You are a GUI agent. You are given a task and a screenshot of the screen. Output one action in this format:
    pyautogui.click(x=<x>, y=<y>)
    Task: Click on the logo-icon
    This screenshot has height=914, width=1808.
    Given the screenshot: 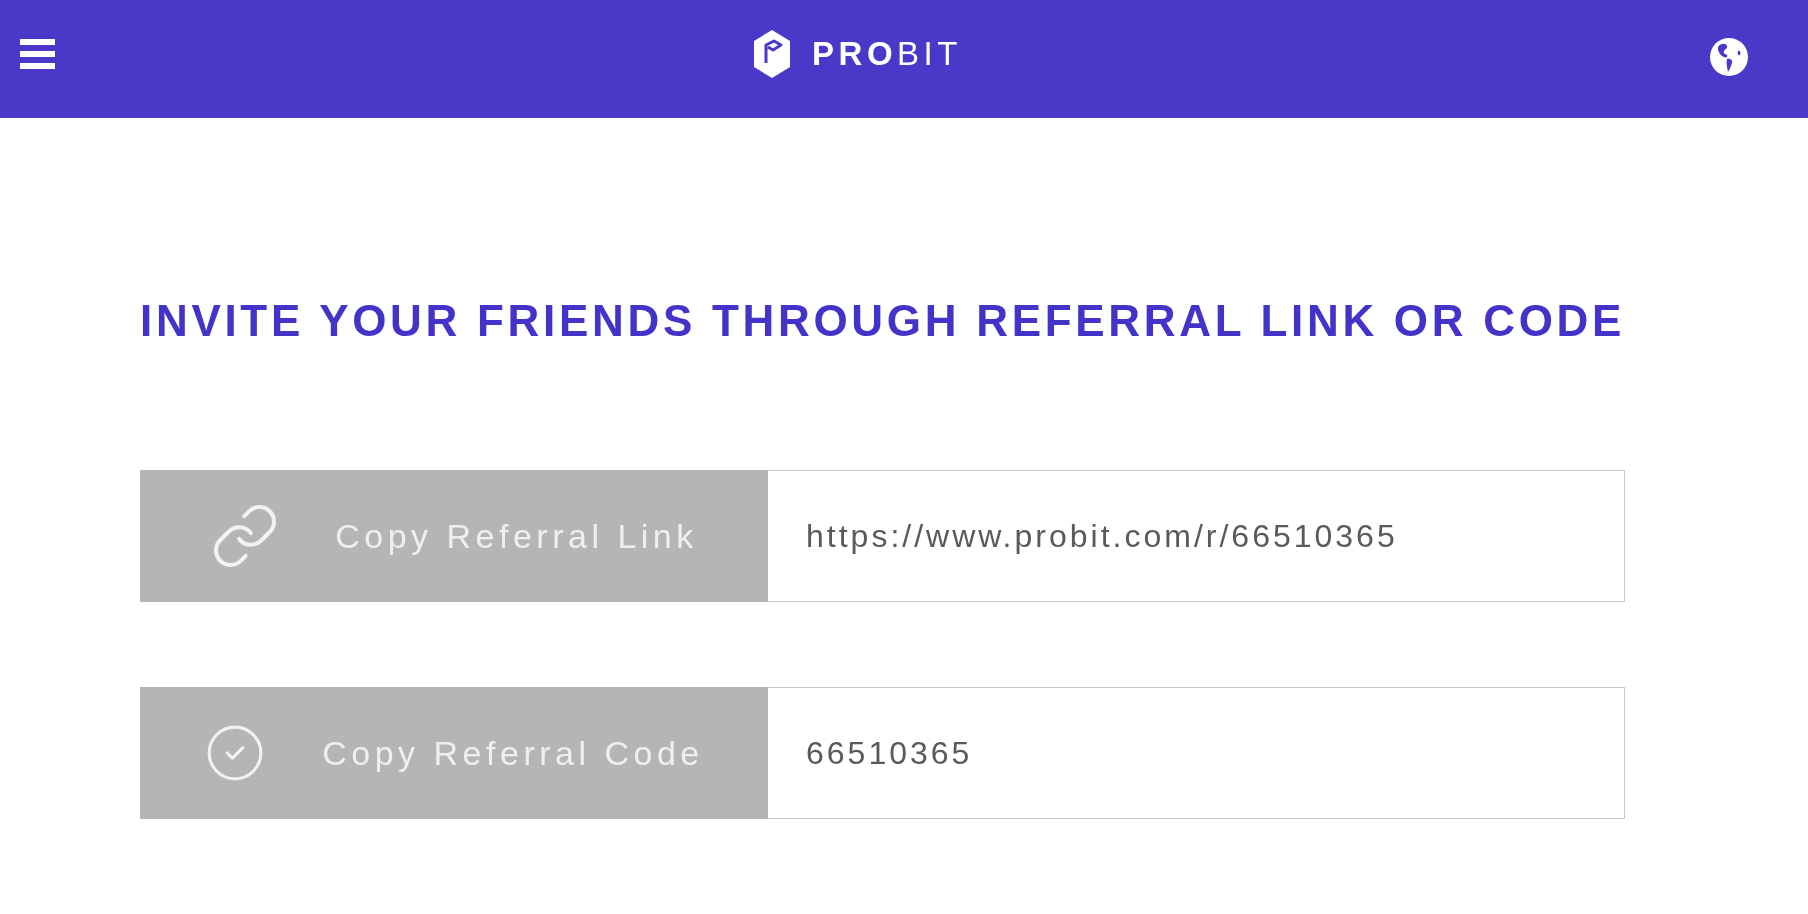 What is the action you would take?
    pyautogui.click(x=772, y=54)
    